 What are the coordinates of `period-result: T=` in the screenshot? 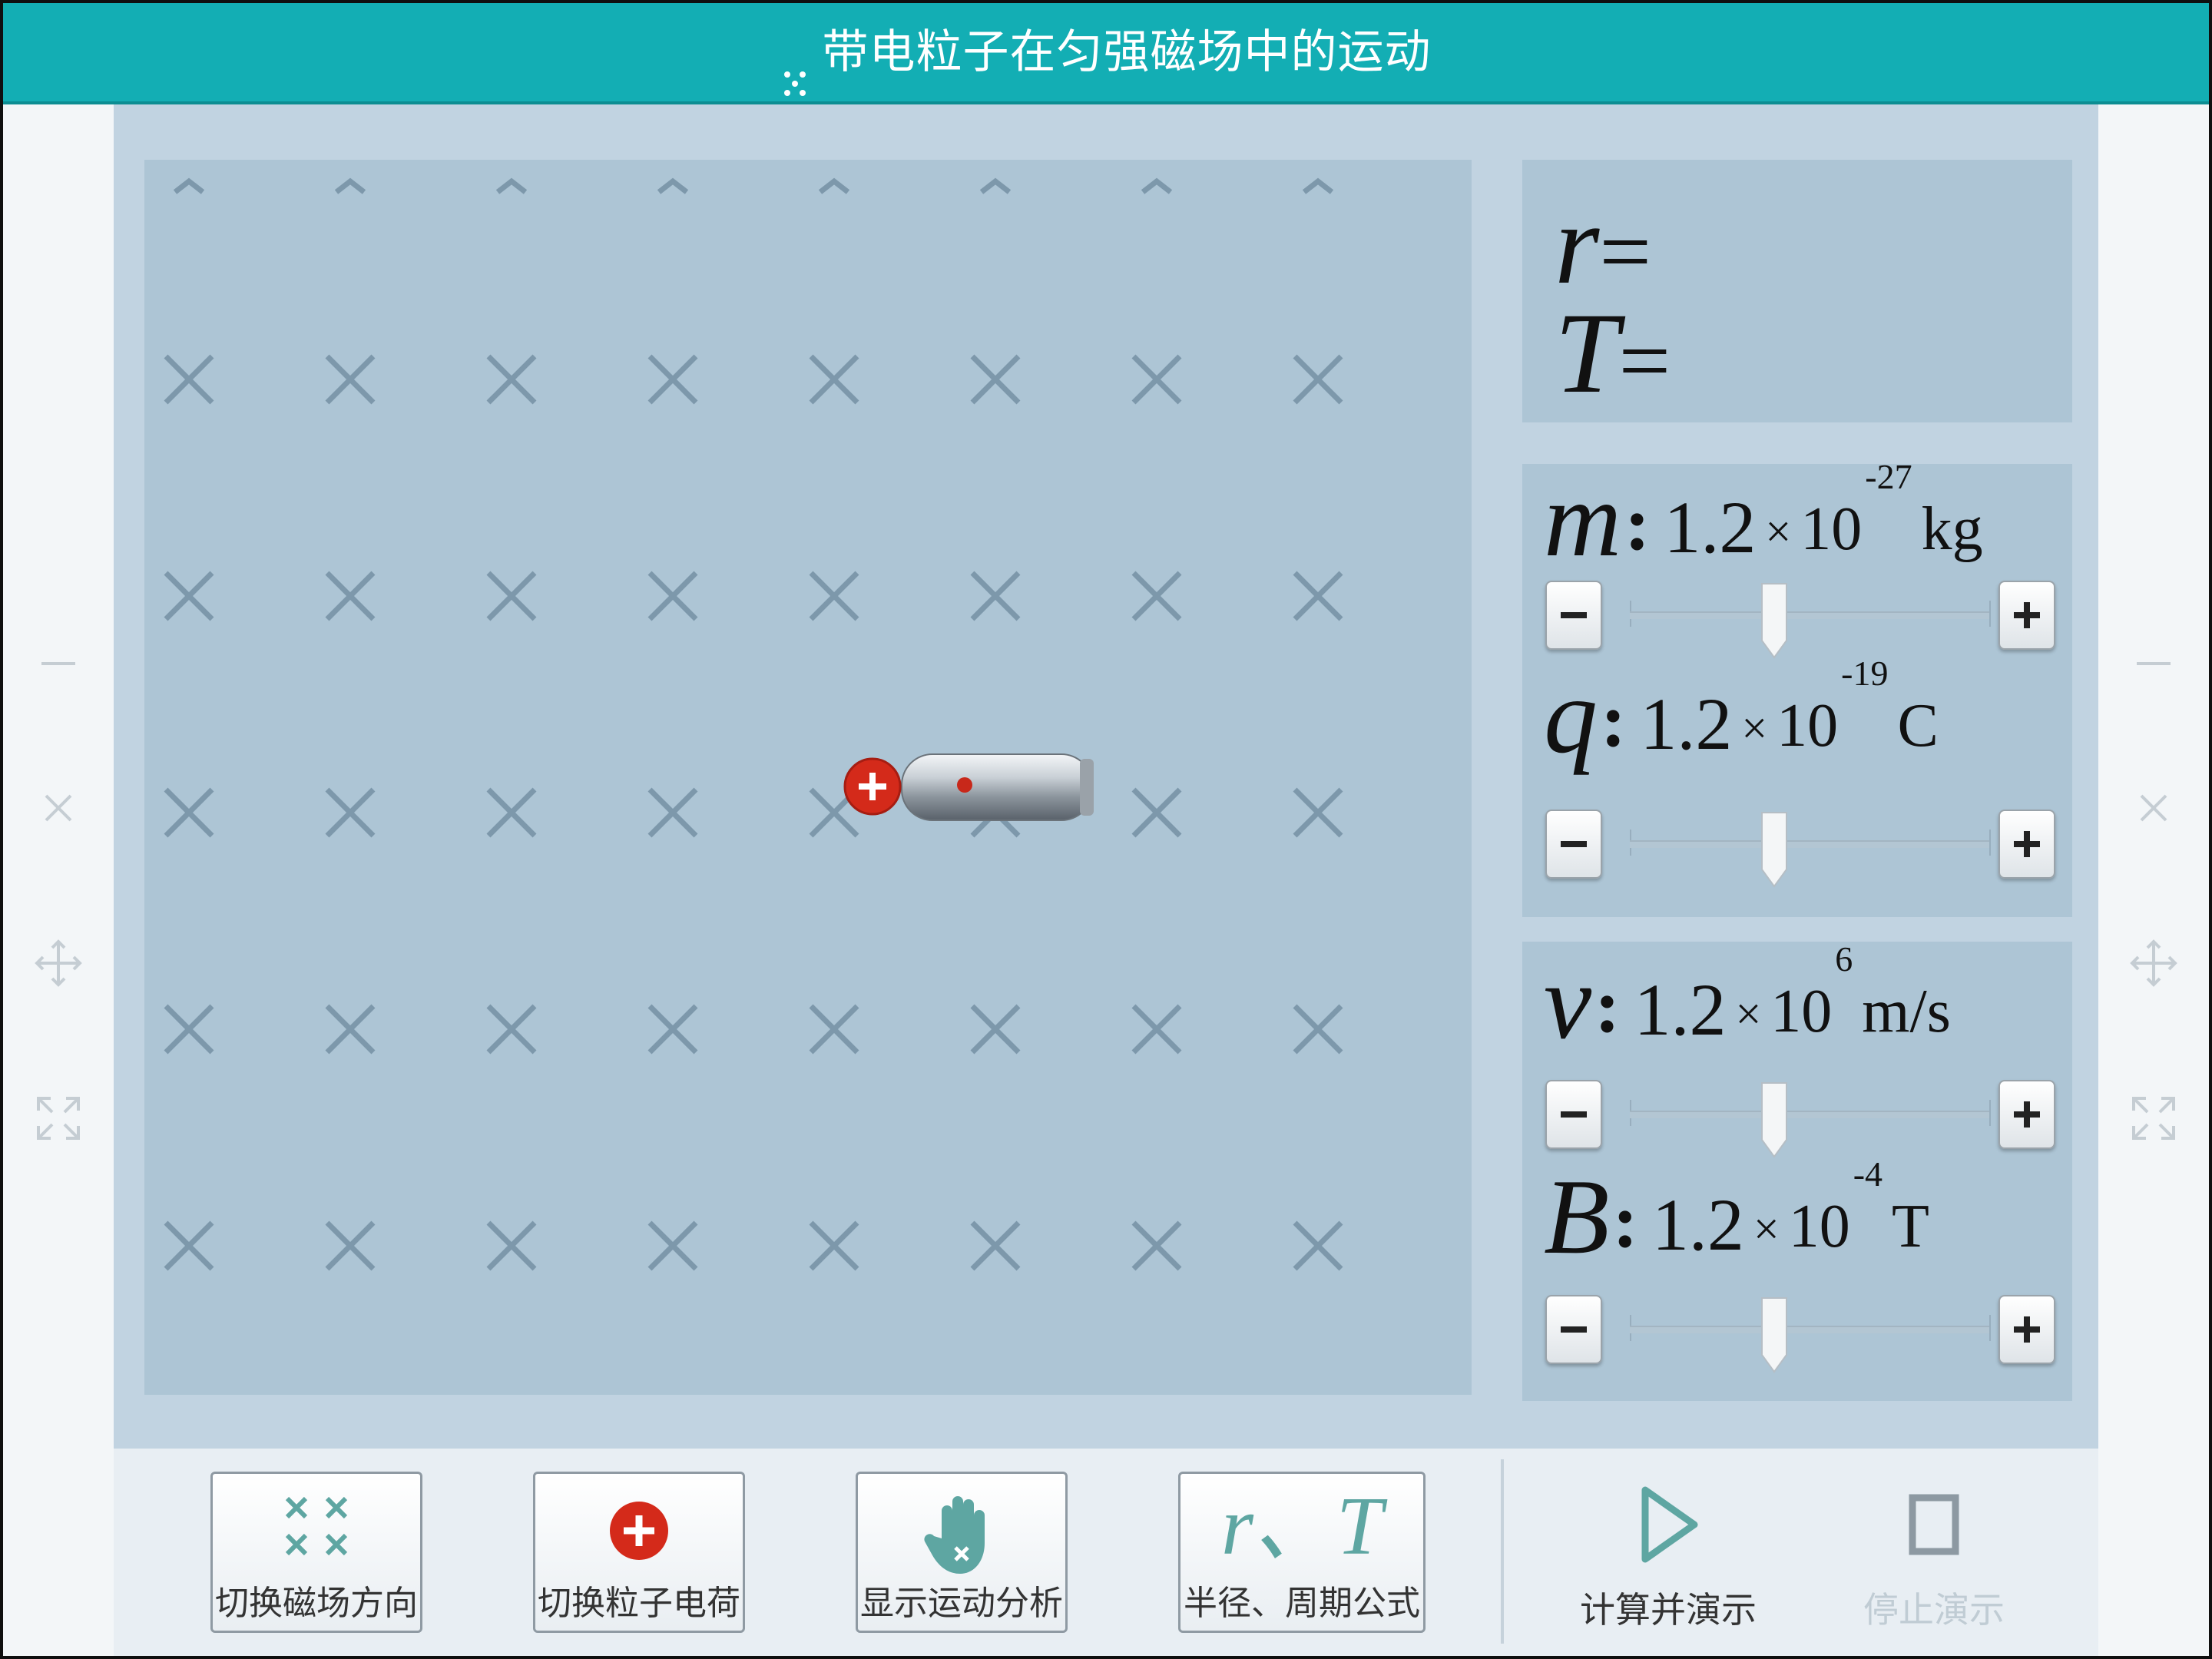 It's located at (1613, 353).